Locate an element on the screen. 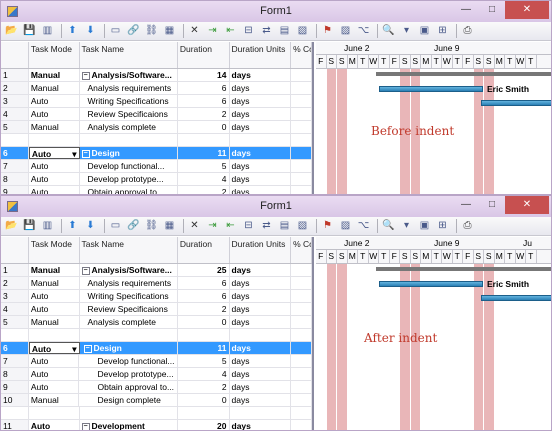 The width and height of the screenshot is (552, 431). row-number: 7 is located at coordinates (15, 361).